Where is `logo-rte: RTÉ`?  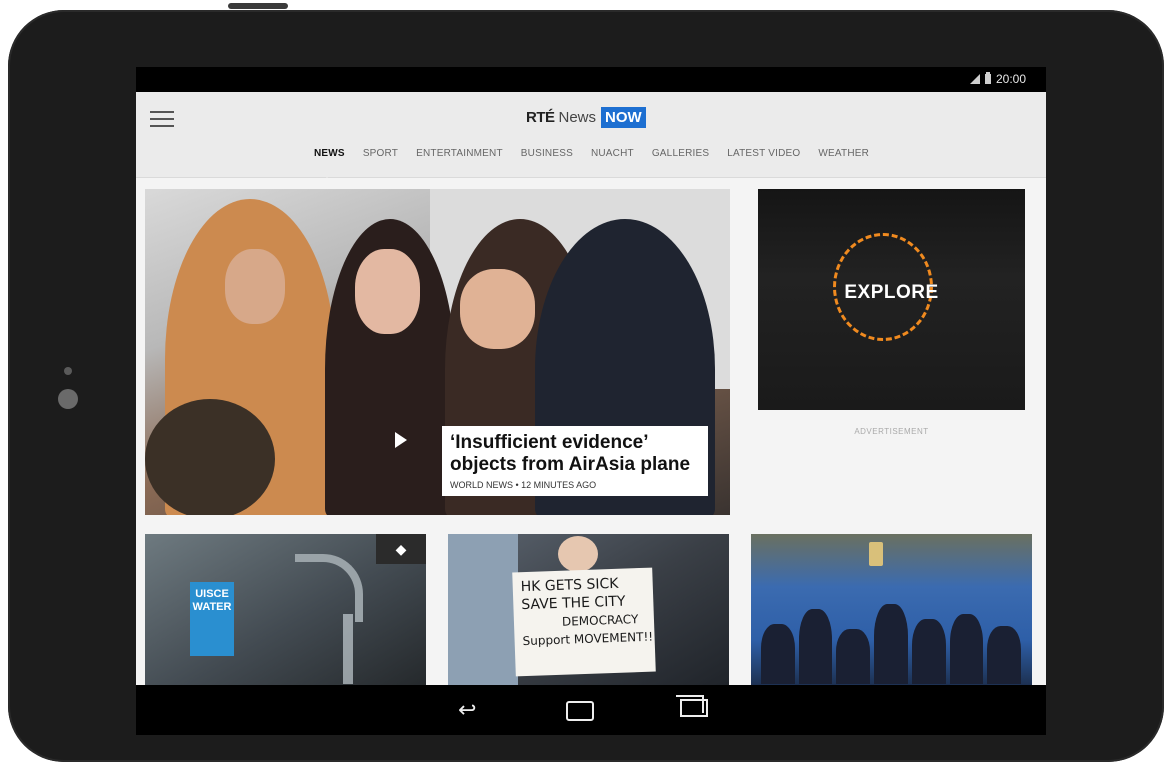 logo-rte: RTÉ is located at coordinates (540, 117).